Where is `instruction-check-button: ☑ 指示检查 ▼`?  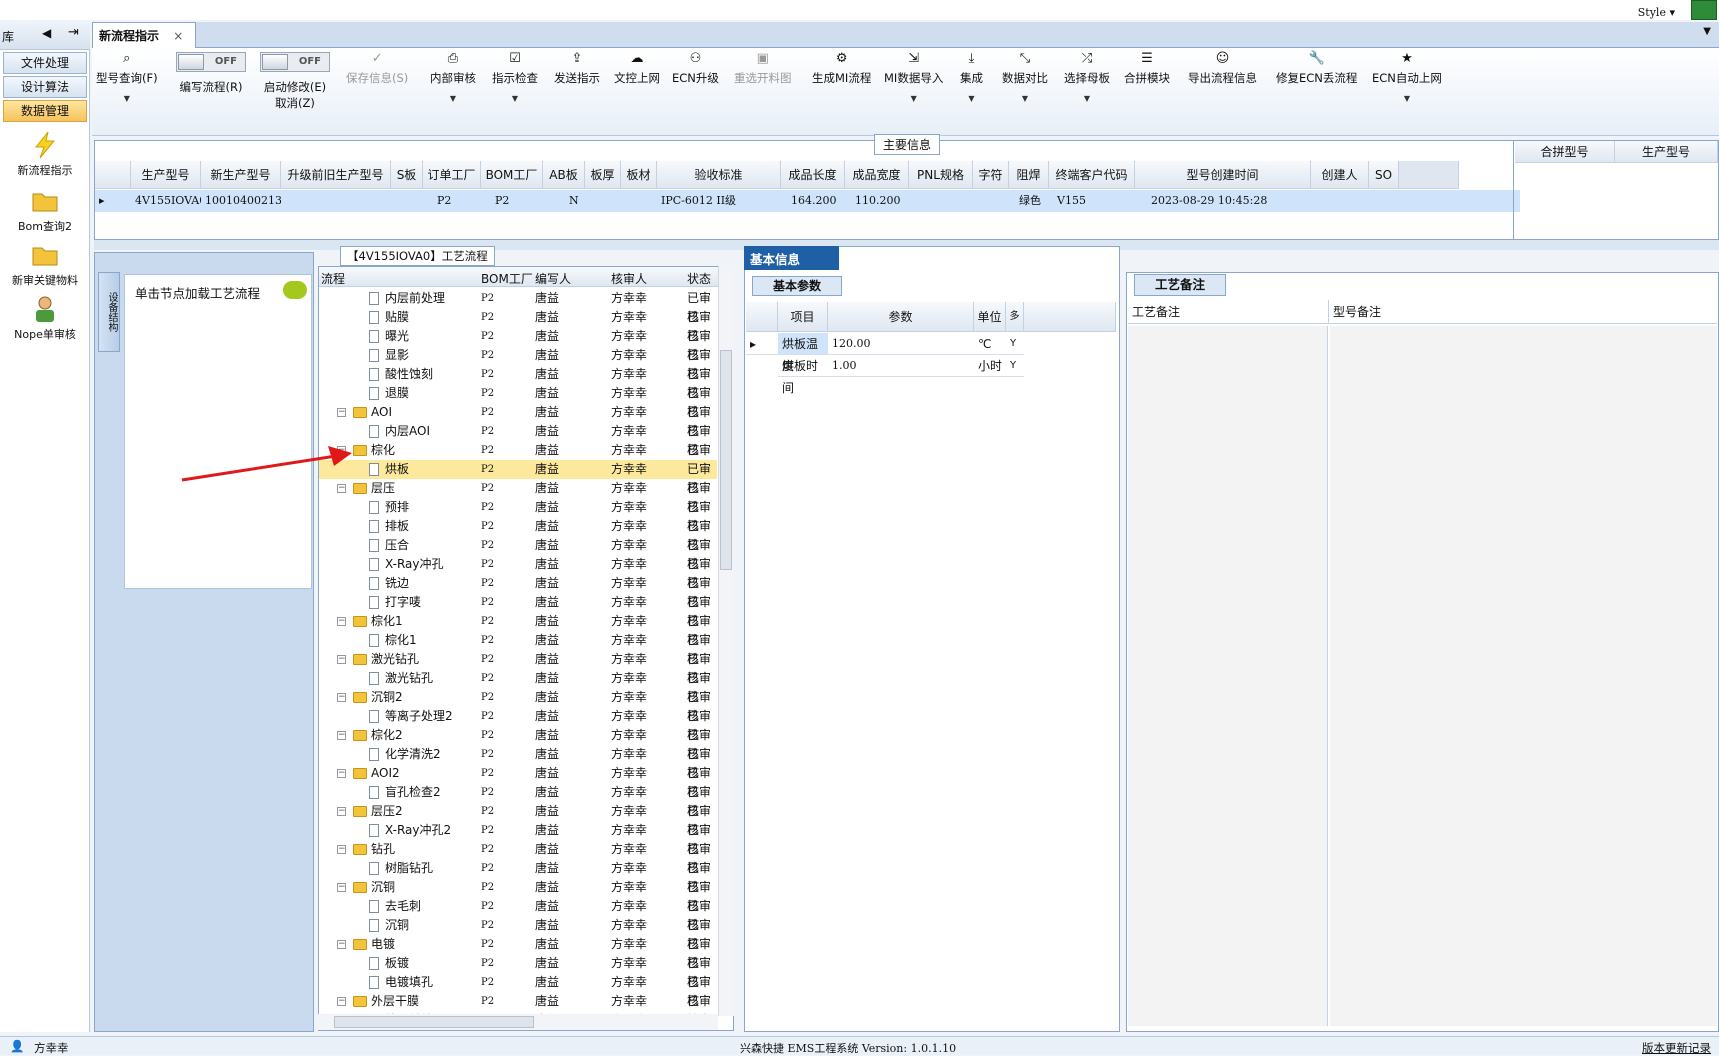 instruction-check-button: ☑ 指示检查 ▼ is located at coordinates (515, 78).